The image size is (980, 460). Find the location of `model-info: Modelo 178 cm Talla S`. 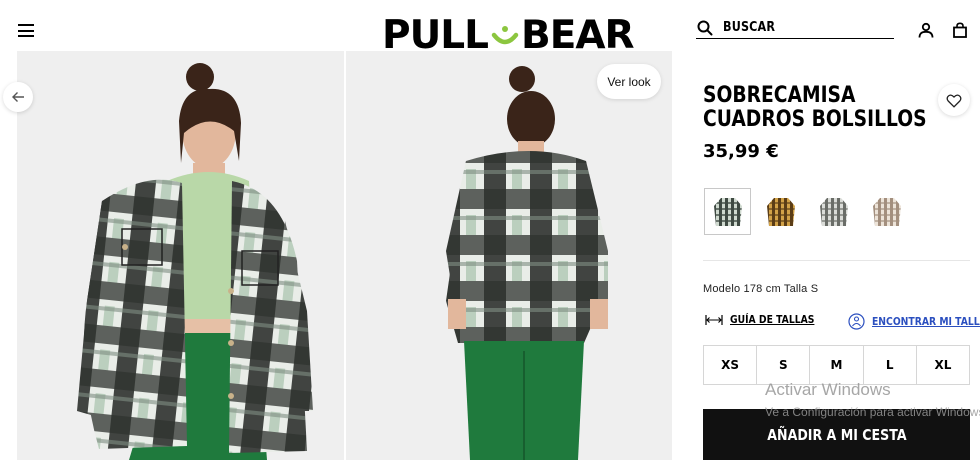

model-info: Modelo 178 cm Talla S is located at coordinates (761, 289).